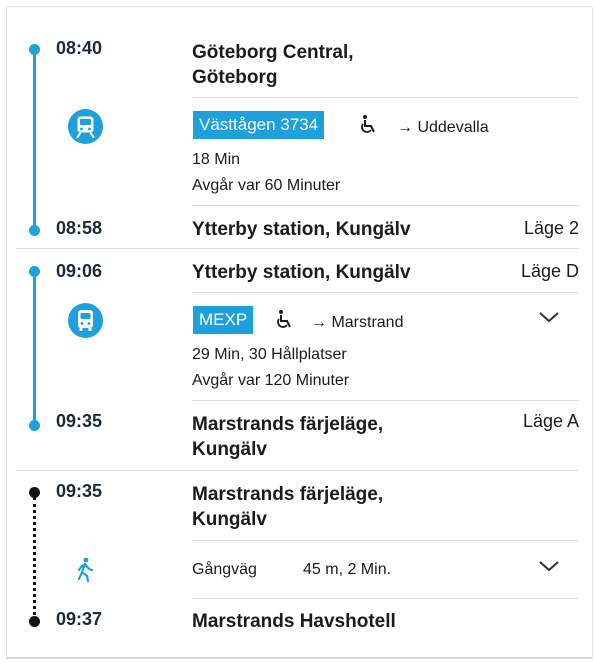 This screenshot has width=595, height=667. Describe the element at coordinates (266, 185) in the screenshot. I see `frequency-text: Avgår var 60 Minuter` at that location.